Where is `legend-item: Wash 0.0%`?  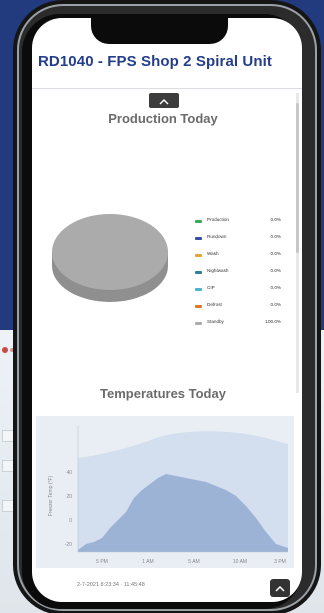 legend-item: Wash 0.0% is located at coordinates (239, 256).